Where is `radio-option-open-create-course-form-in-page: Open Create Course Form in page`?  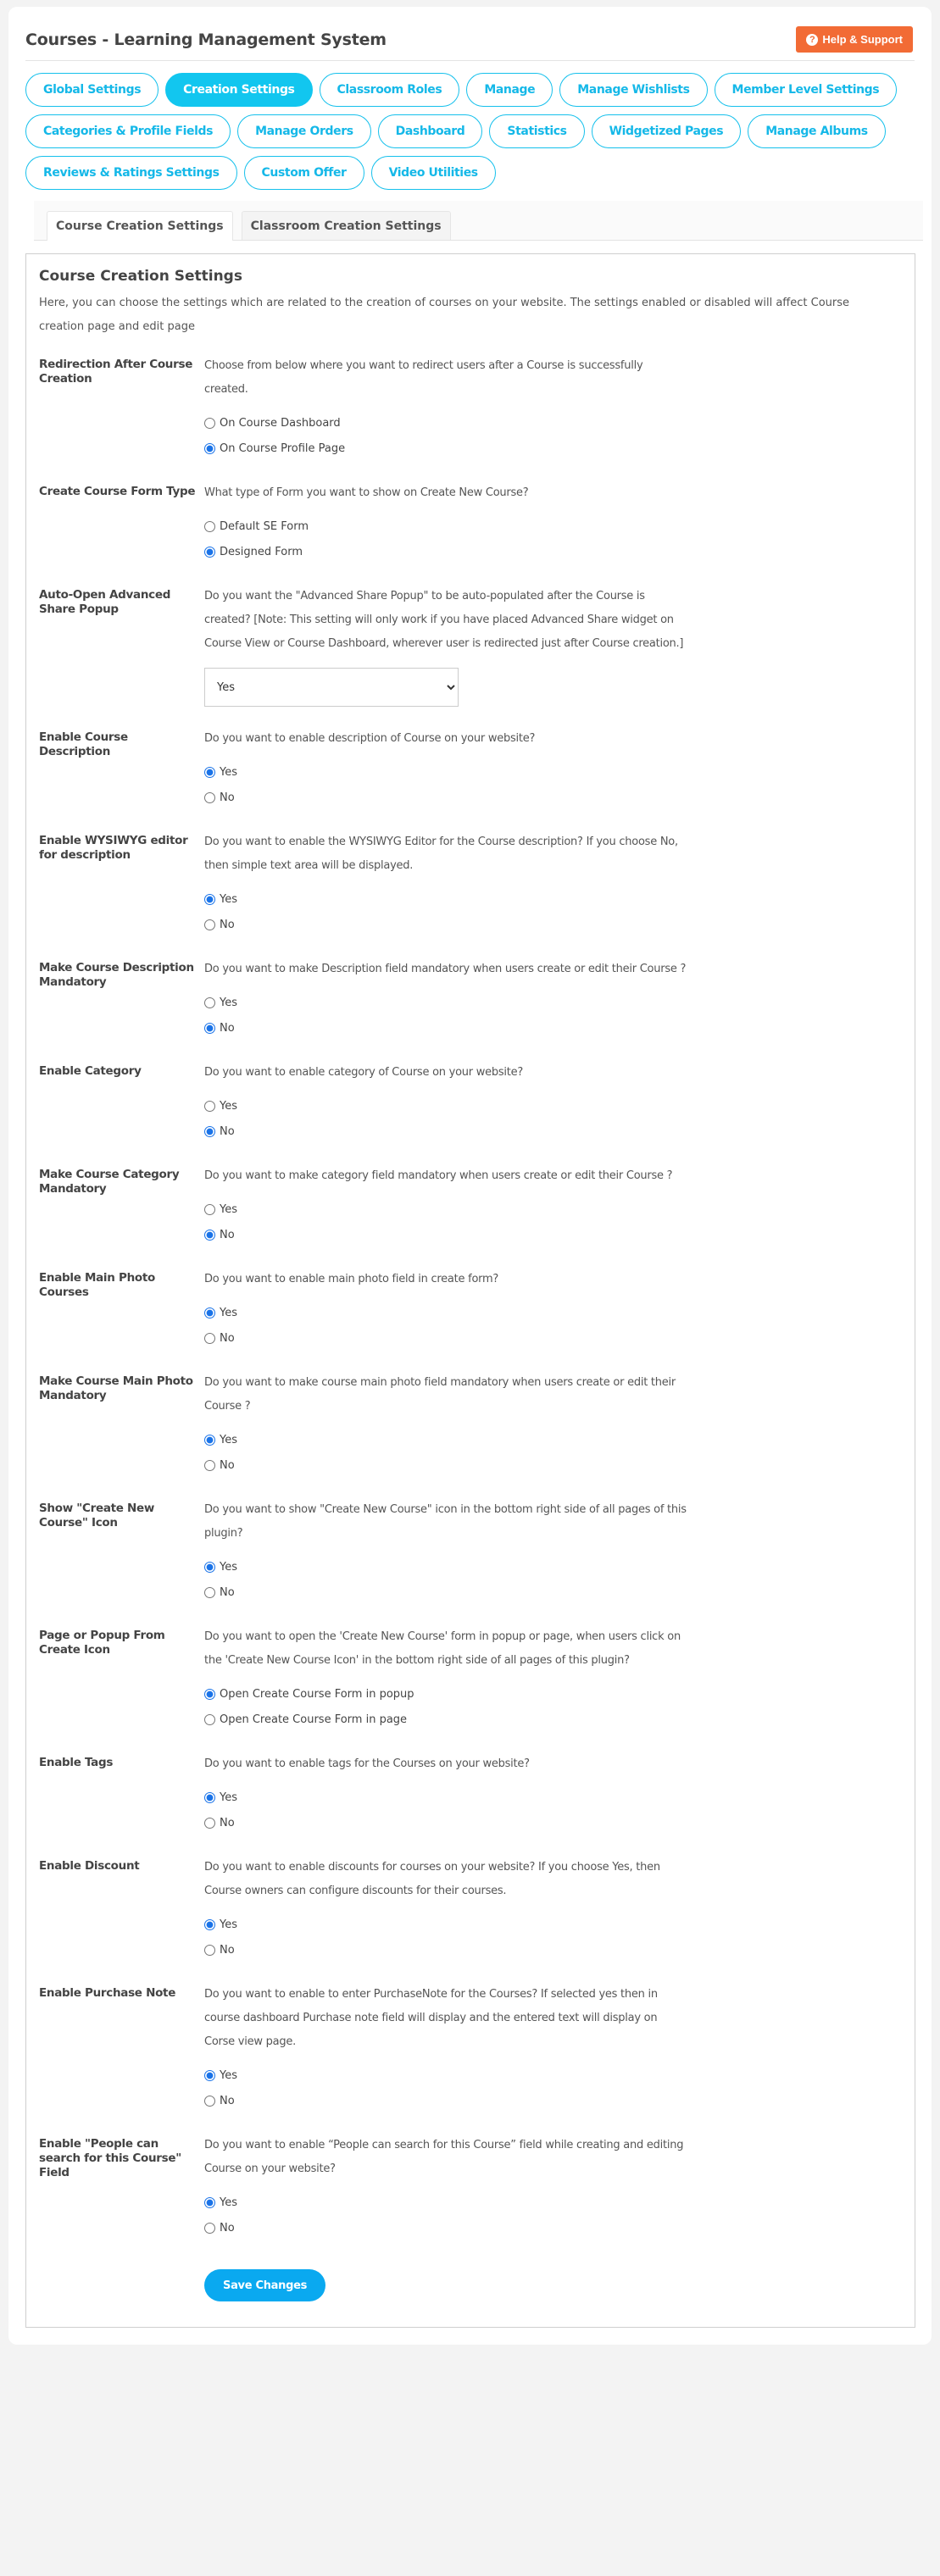
radio-option-open-create-course-form-in-page: Open Create Course Form in page is located at coordinates (446, 1719).